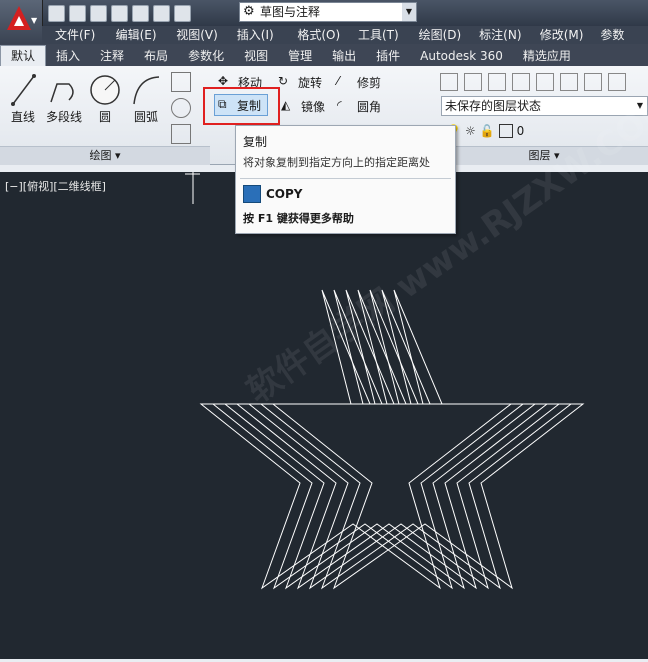  I want to click on menu-format: 格式(O), so click(314, 35).